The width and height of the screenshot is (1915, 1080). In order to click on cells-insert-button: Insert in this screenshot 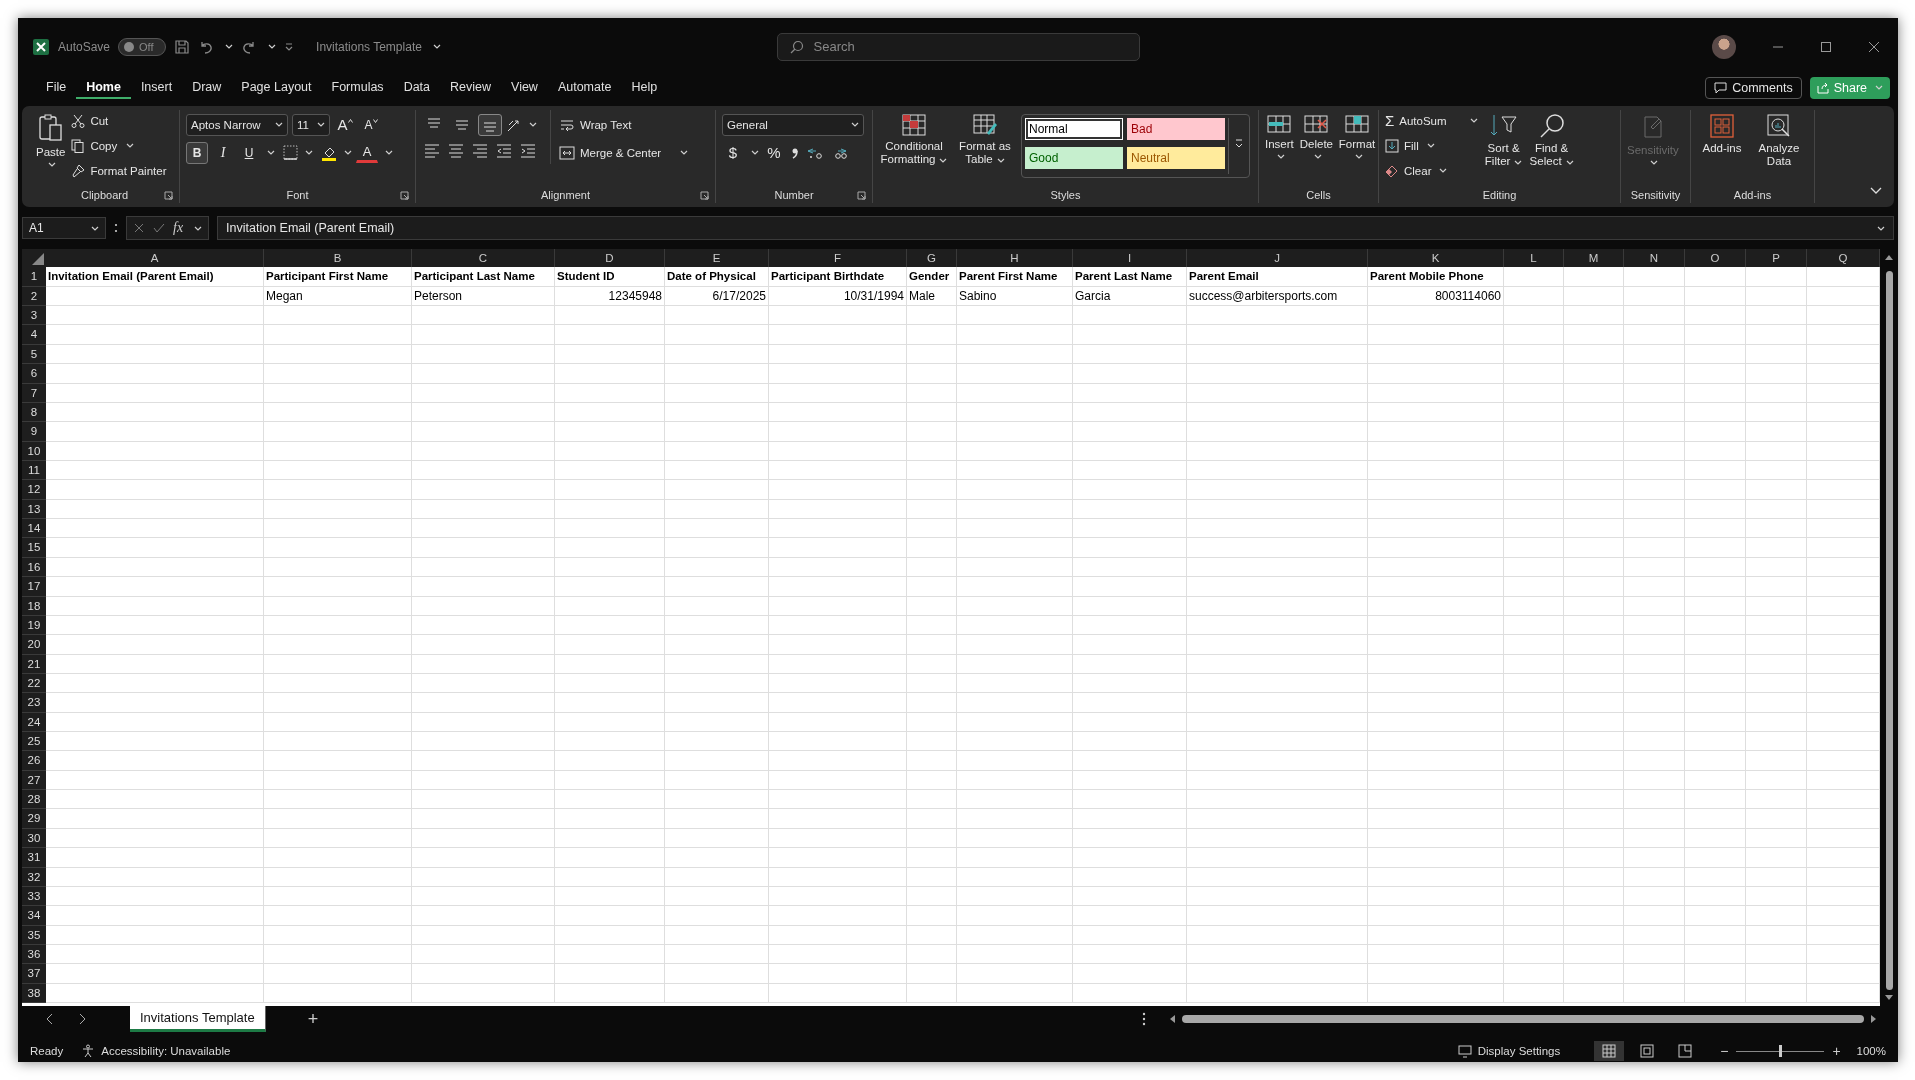, I will do `click(1279, 134)`.